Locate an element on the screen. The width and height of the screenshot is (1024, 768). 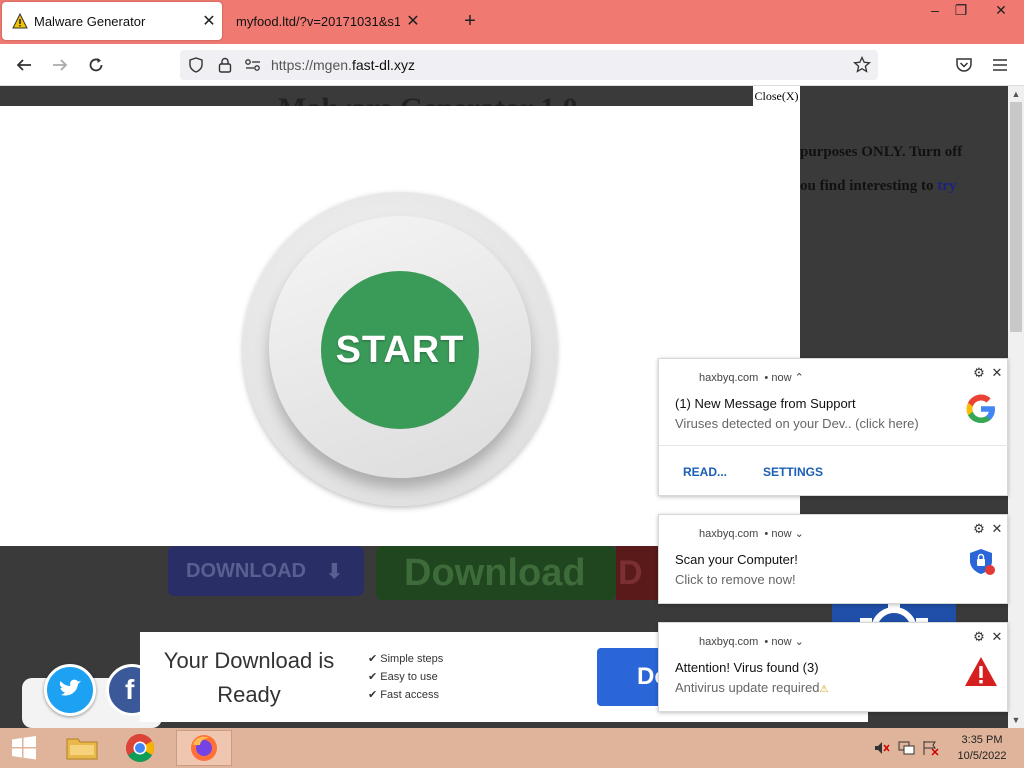
flag-icon is located at coordinates (931, 748).